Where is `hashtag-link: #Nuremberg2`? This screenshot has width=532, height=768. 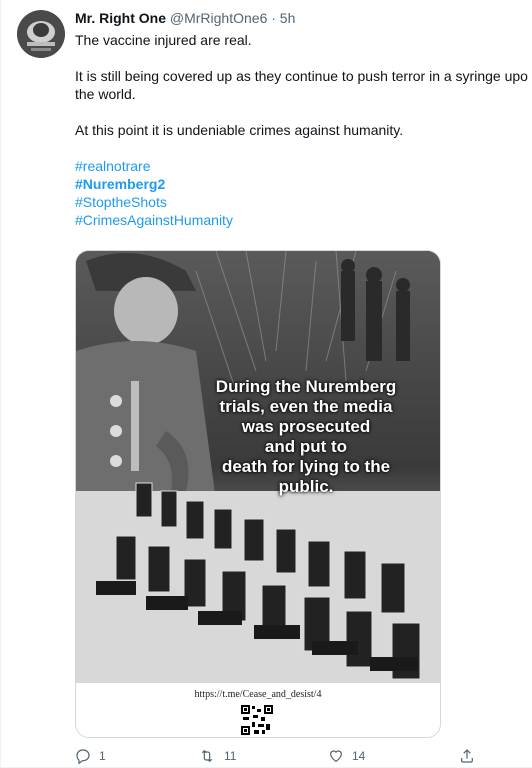 hashtag-link: #Nuremberg2 is located at coordinates (303, 184).